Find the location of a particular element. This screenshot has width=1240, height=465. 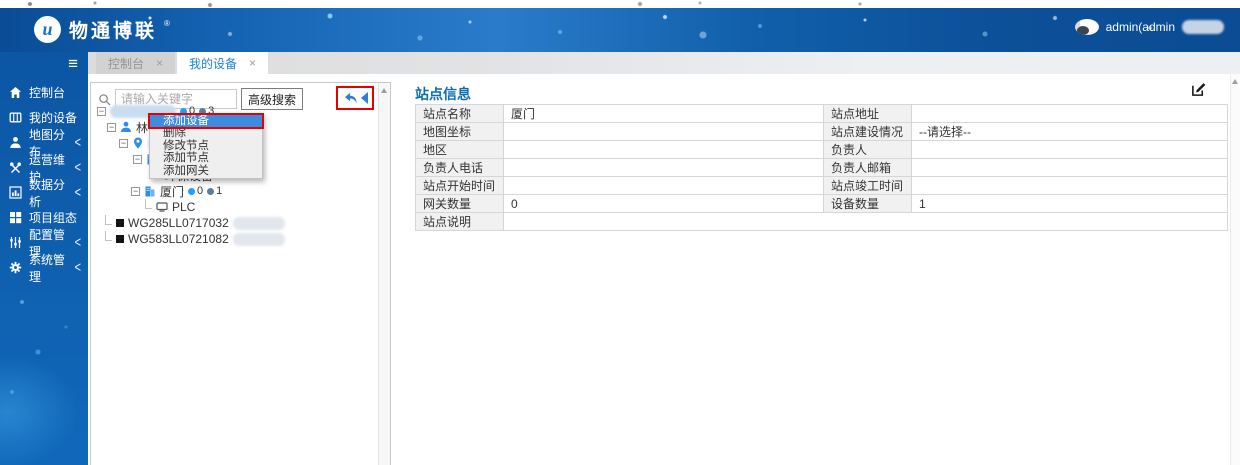

app-header: u 物通博联 ® admin(admin is located at coordinates (620, 30).